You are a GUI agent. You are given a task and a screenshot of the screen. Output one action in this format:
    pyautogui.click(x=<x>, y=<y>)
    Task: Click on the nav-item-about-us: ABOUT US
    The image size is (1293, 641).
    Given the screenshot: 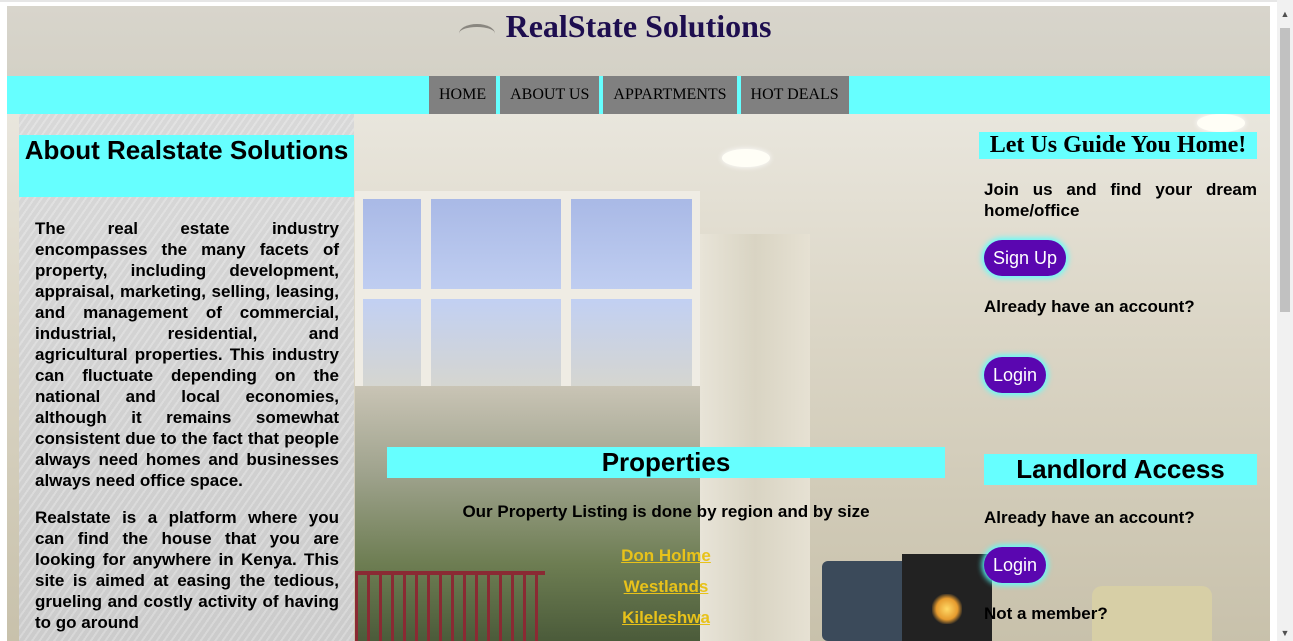 What is the action you would take?
    pyautogui.click(x=550, y=95)
    